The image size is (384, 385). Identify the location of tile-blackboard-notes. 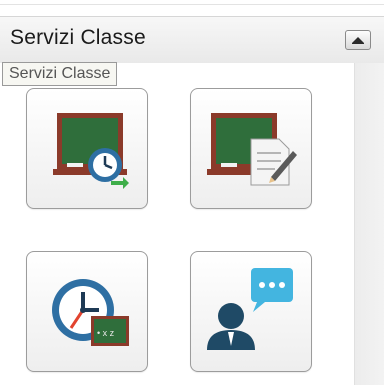
(251, 148).